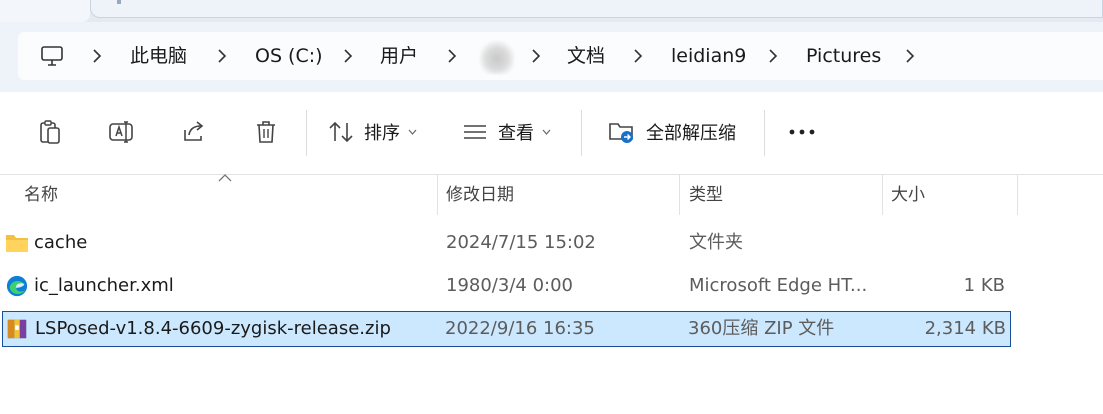 The width and height of the screenshot is (1103, 414). What do you see at coordinates (706, 195) in the screenshot?
I see `column-type: 类型` at bounding box center [706, 195].